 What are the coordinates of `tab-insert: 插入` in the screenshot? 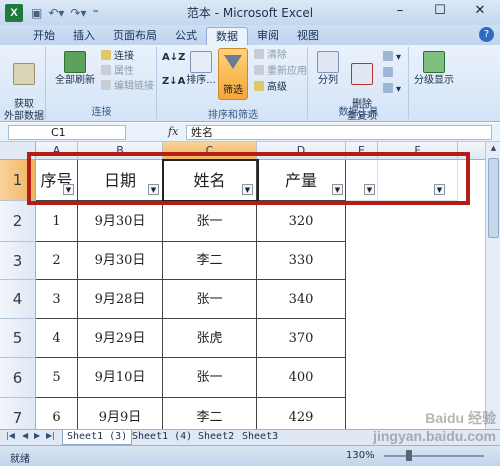 It's located at (84, 36).